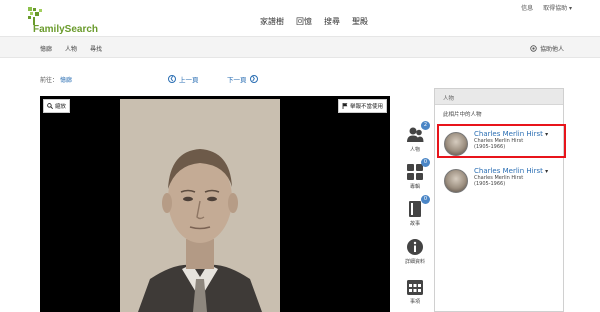 The image size is (600, 312). What do you see at coordinates (272, 21) in the screenshot?
I see `nav-family-tree: 家譜樹` at bounding box center [272, 21].